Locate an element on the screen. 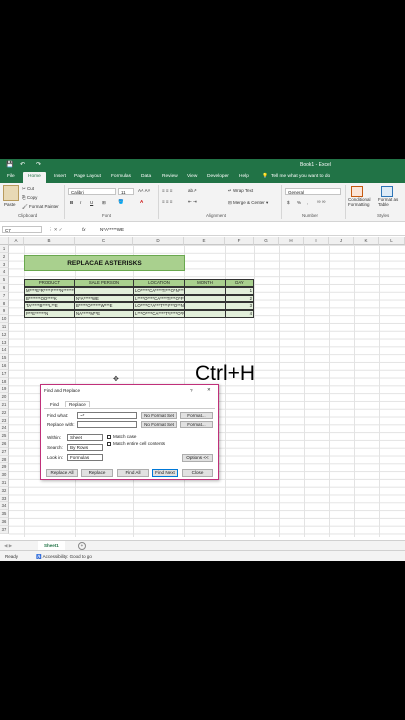 The width and height of the screenshot is (405, 720). row-header: 26 is located at coordinates (4, 444).